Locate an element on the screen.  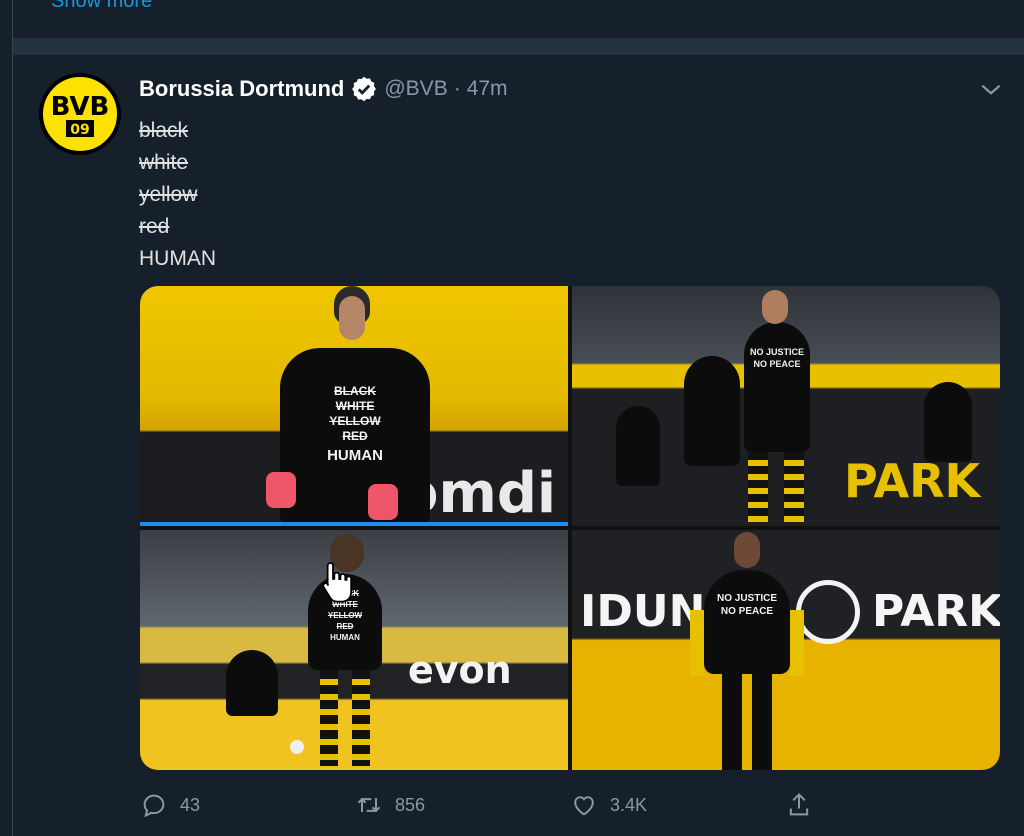
bvb-logo-mark: BVB 09 is located at coordinates (80, 115).